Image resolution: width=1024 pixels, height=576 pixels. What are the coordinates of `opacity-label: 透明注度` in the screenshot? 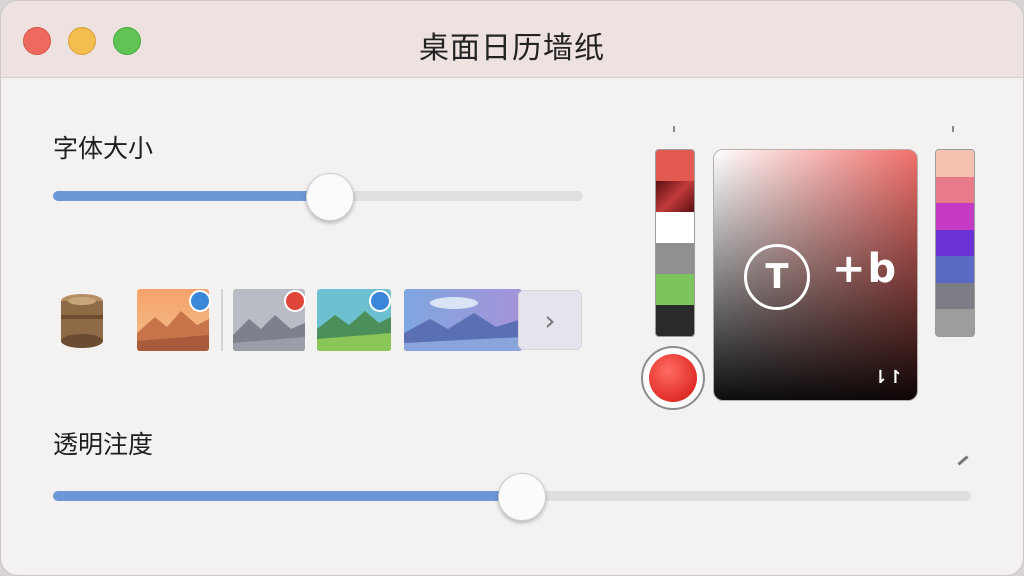 It's located at (103, 444).